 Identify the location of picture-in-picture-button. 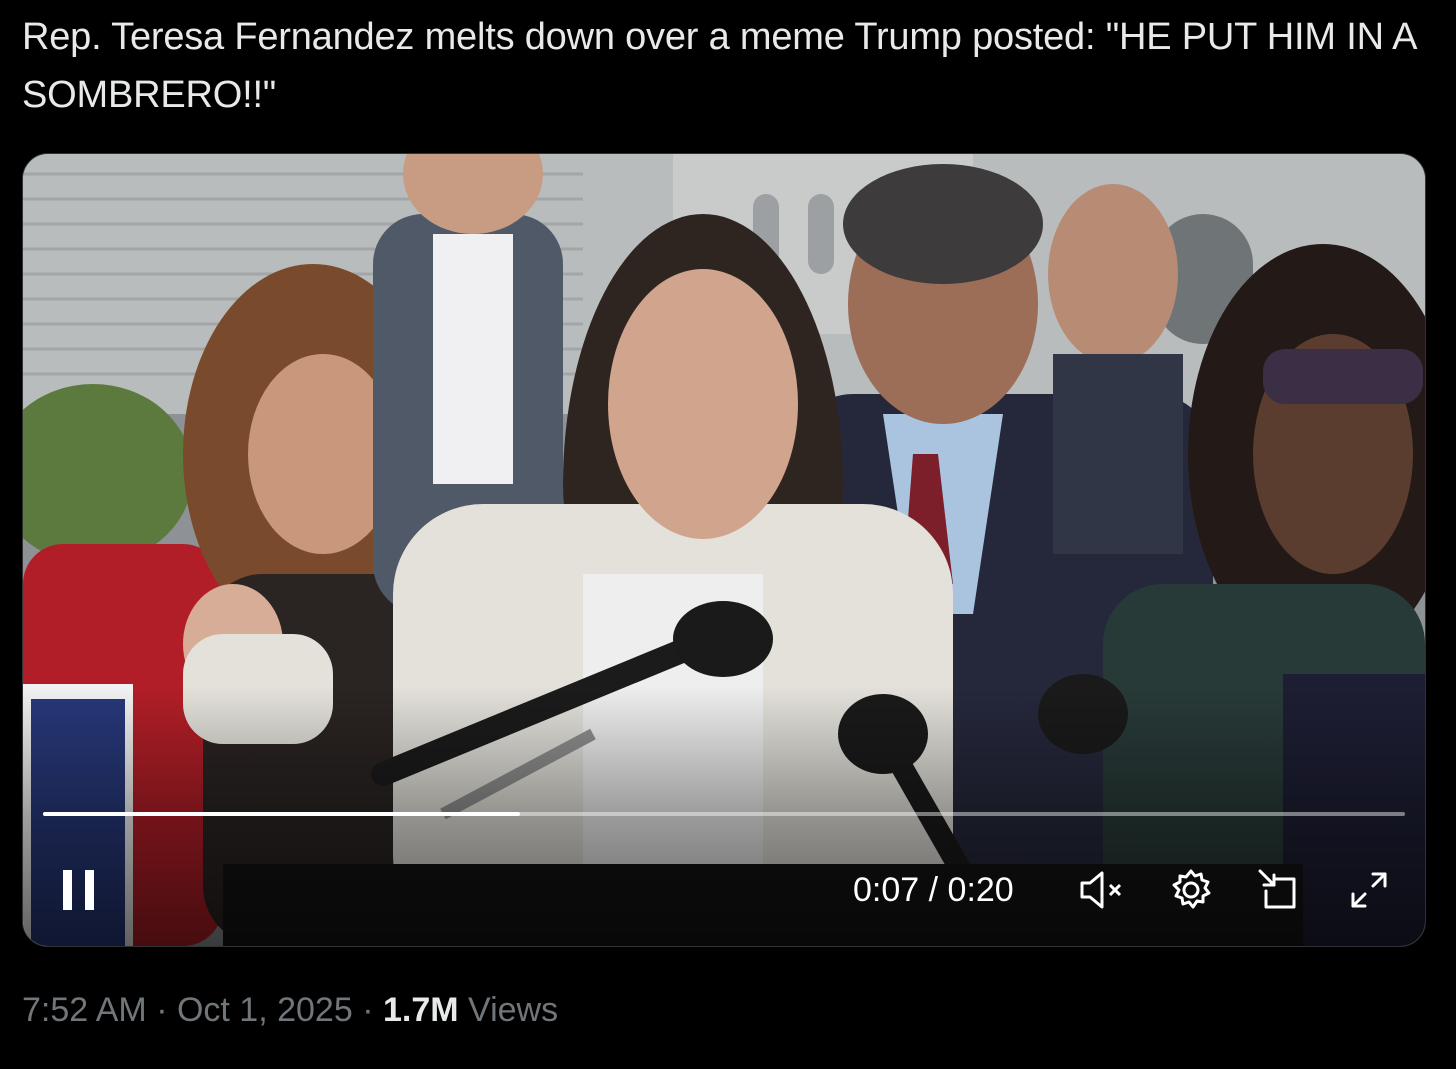
(1279, 890).